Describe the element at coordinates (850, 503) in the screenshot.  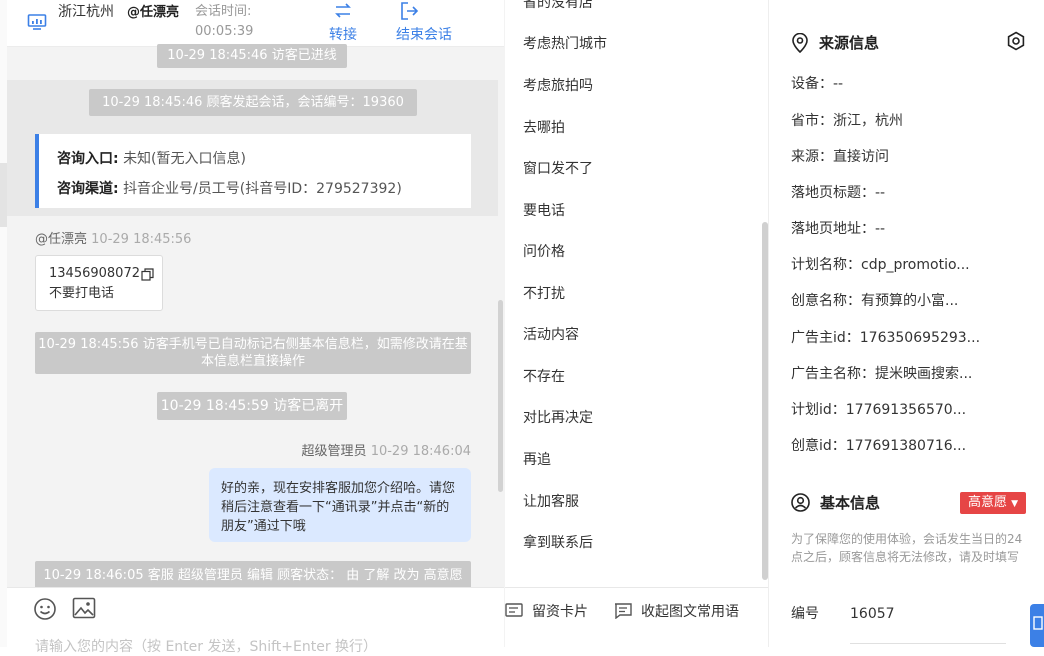
I see `basic-info-title: 基本信息` at that location.